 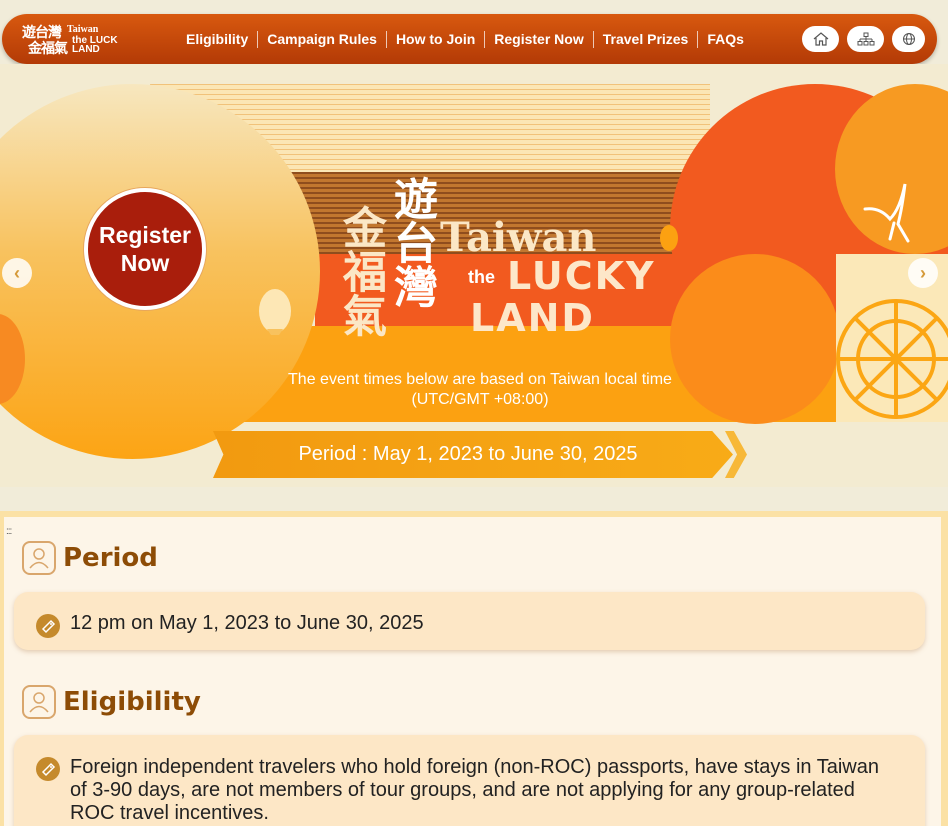 What do you see at coordinates (321, 39) in the screenshot?
I see `nav-campaign-rules: Campaign Rules` at bounding box center [321, 39].